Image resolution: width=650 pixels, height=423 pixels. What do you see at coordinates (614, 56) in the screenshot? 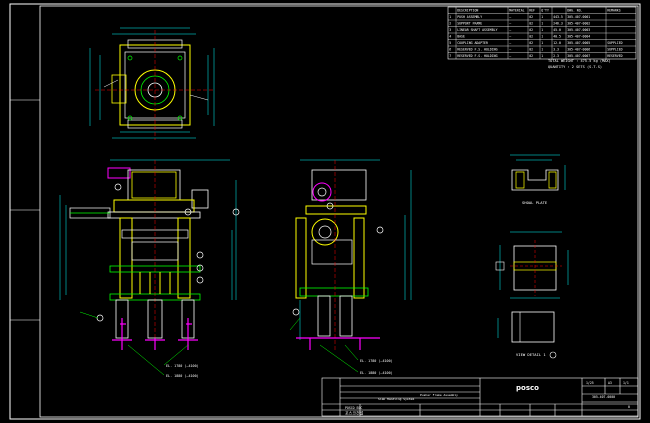
I see `parts-table-cell: RESERVED` at bounding box center [614, 56].